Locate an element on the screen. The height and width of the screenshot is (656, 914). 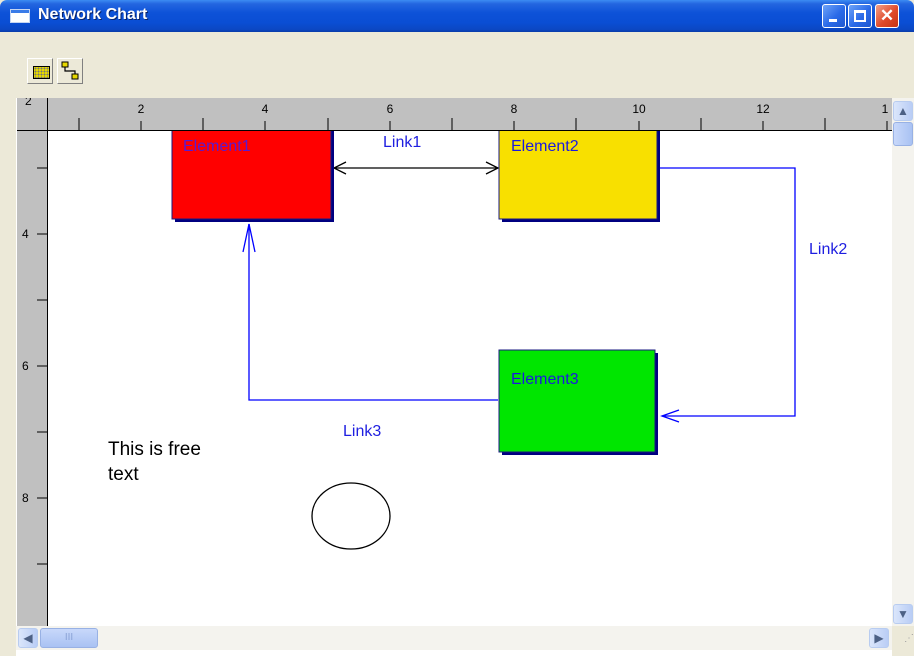
vertical-scroll-thumb is located at coordinates (903, 134).